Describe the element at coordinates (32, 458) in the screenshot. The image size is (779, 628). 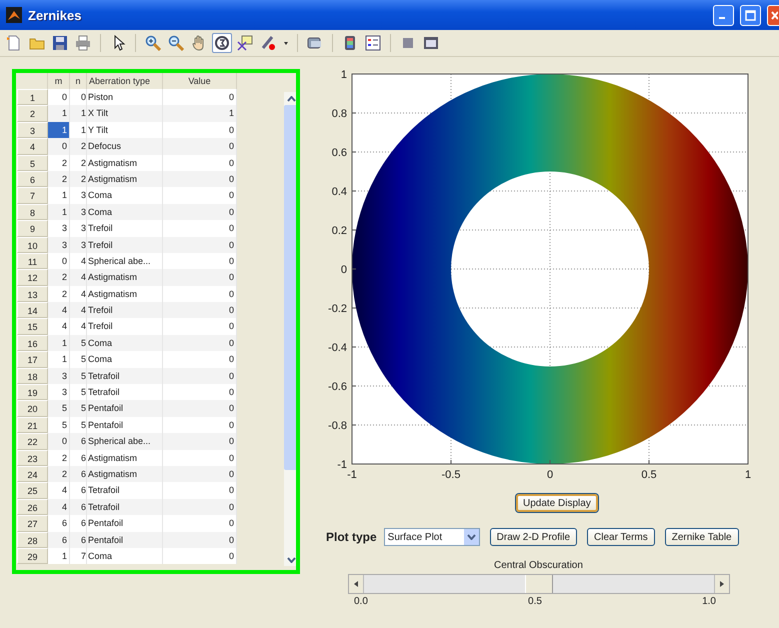
I see `row-header: 23` at that location.